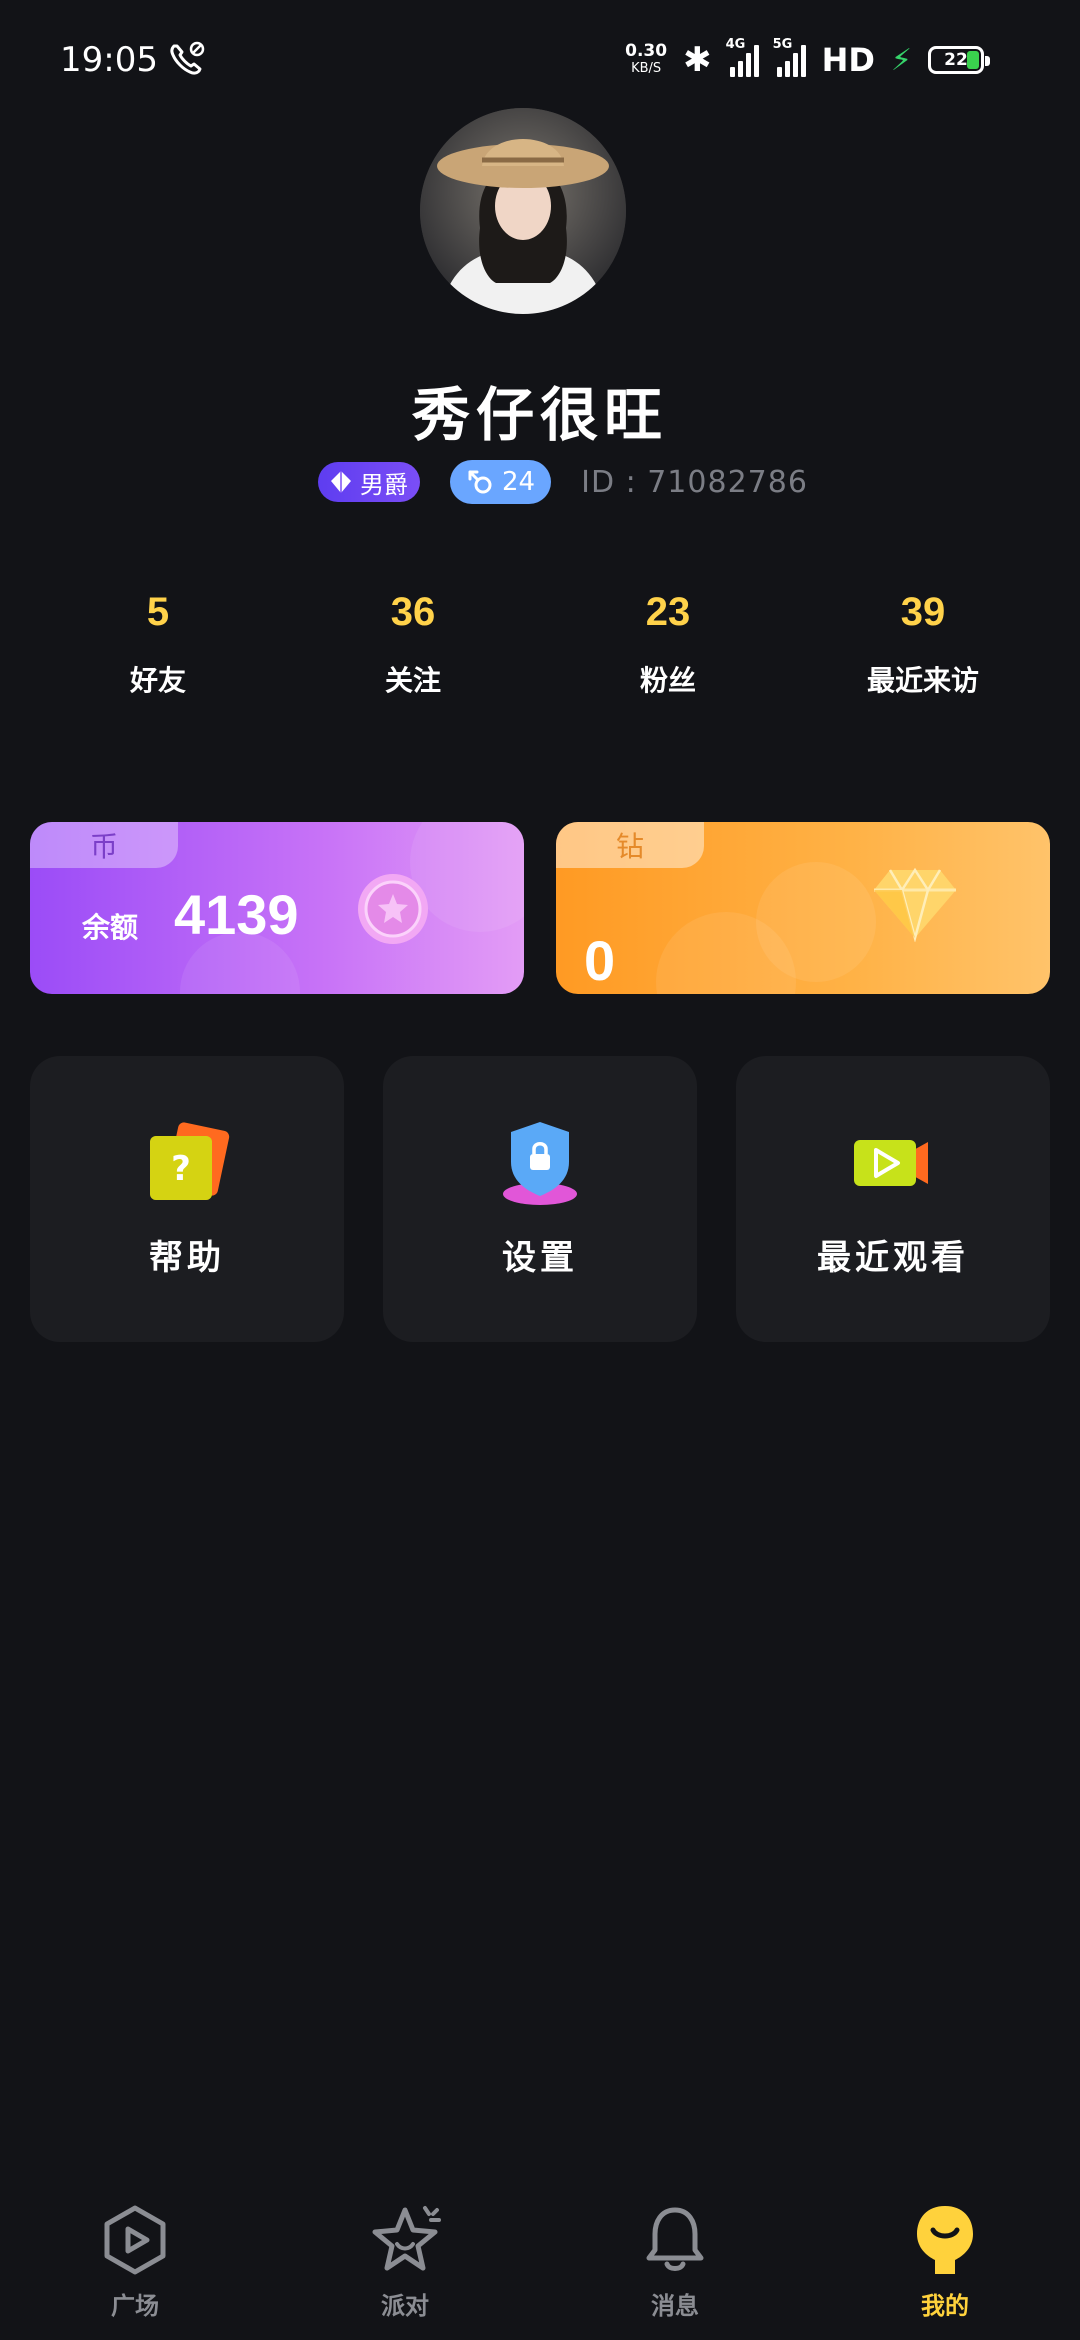  Describe the element at coordinates (540, 2260) in the screenshot. I see `bottom-tab-bar: 广场 派对 消息 我的` at that location.